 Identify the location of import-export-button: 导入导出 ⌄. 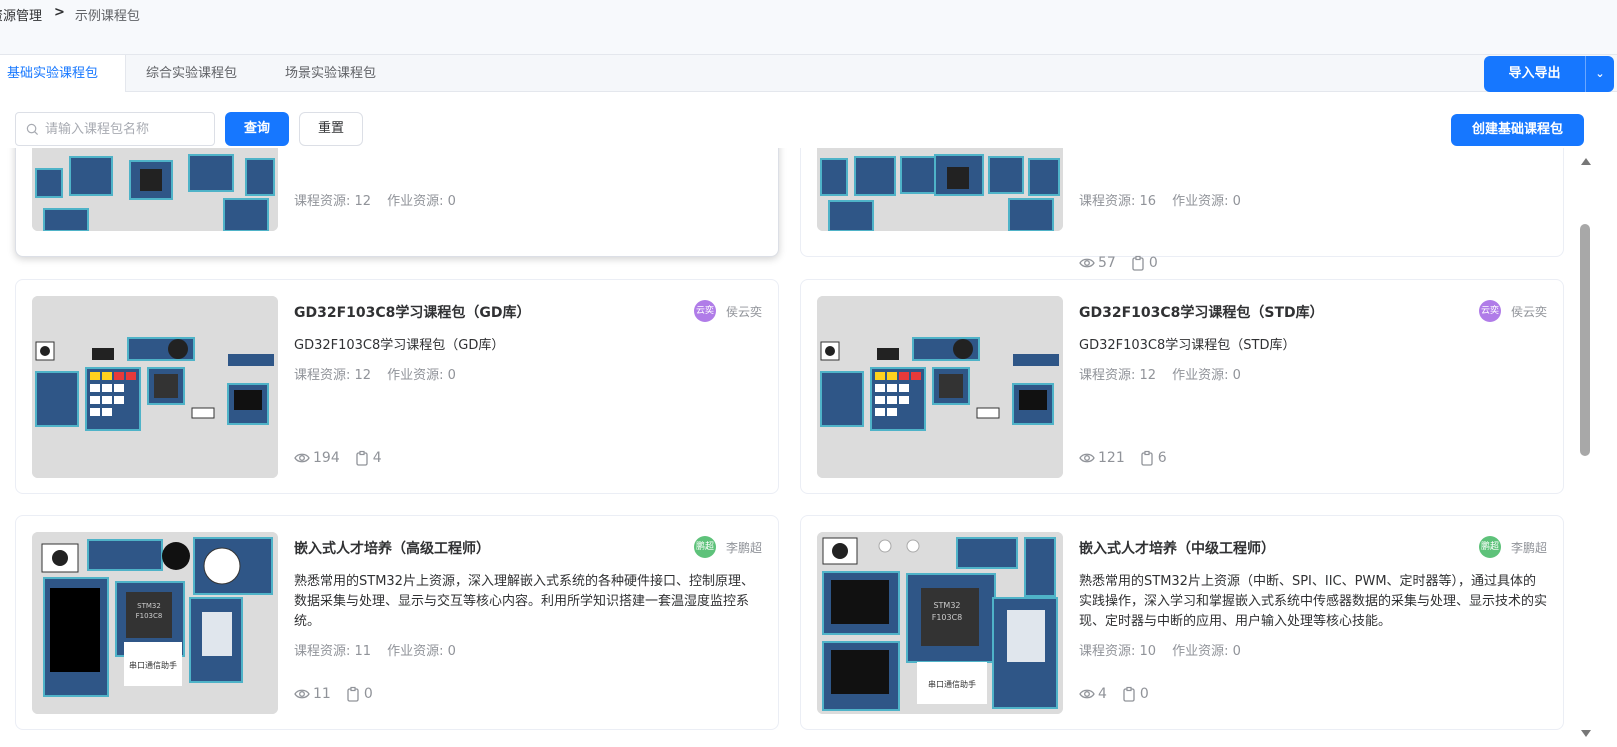
(1549, 74).